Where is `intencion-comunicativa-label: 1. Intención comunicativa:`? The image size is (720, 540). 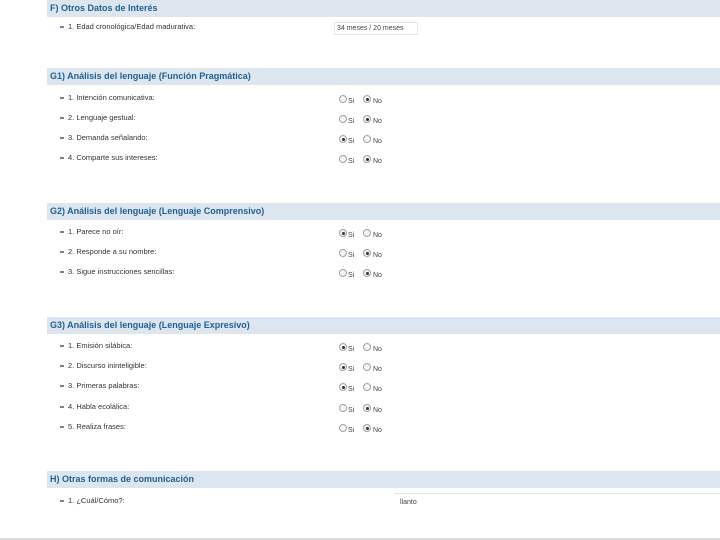
intencion-comunicativa-label: 1. Intención comunicativa: is located at coordinates (111, 97).